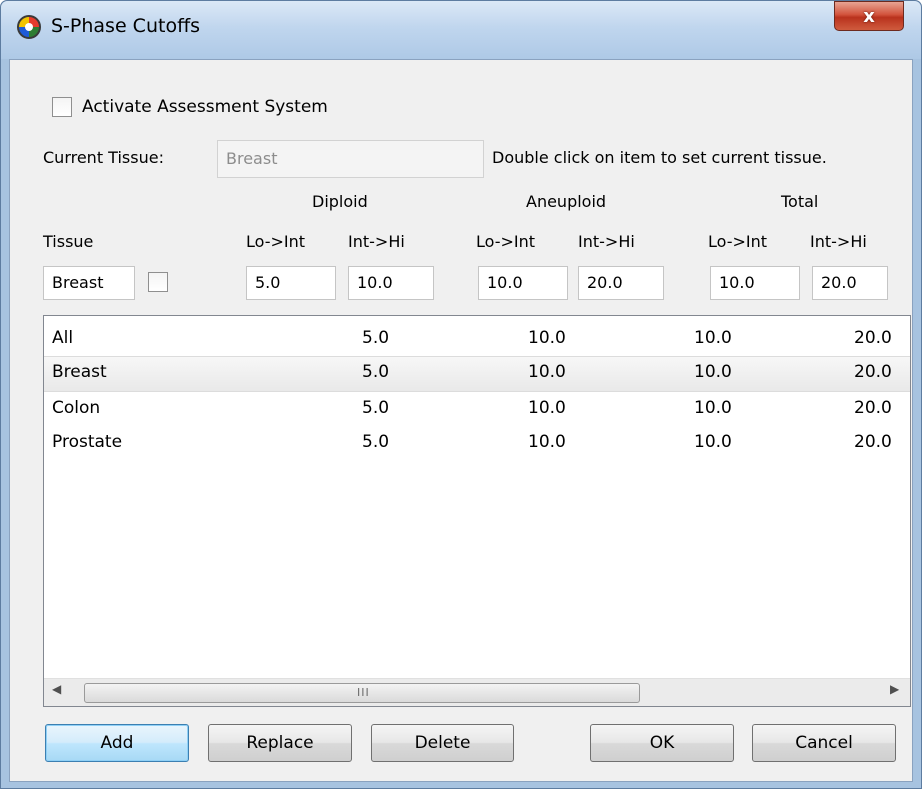  I want to click on tissue-column-header: Tissue, so click(68, 241).